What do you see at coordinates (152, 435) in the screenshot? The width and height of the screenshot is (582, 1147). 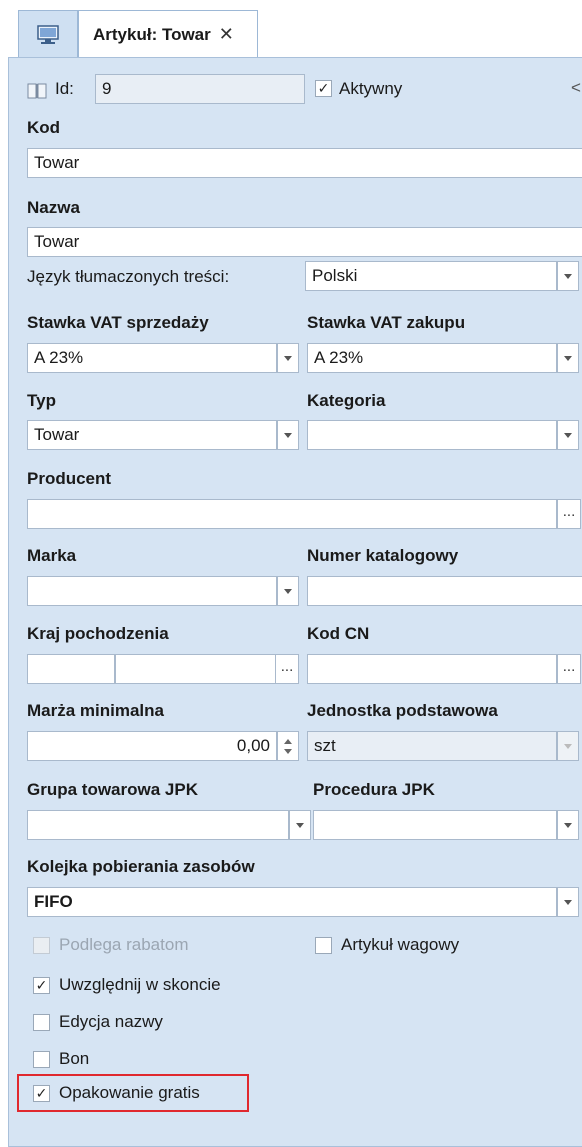 I see `typ-select: Towar` at bounding box center [152, 435].